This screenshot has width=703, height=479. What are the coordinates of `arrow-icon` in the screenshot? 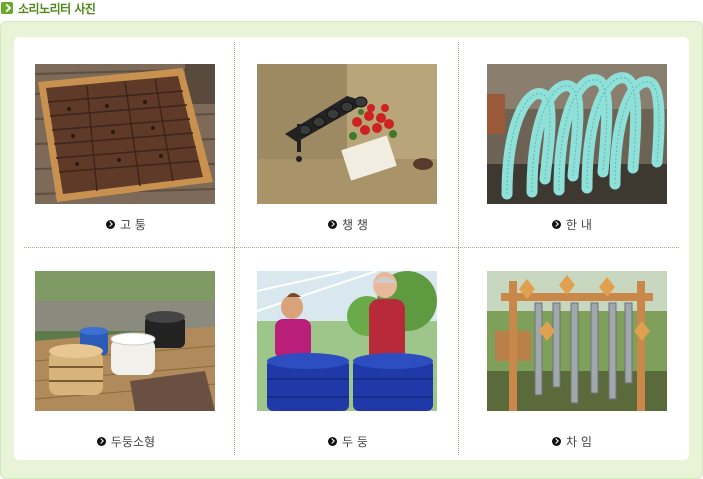 It's located at (7, 8).